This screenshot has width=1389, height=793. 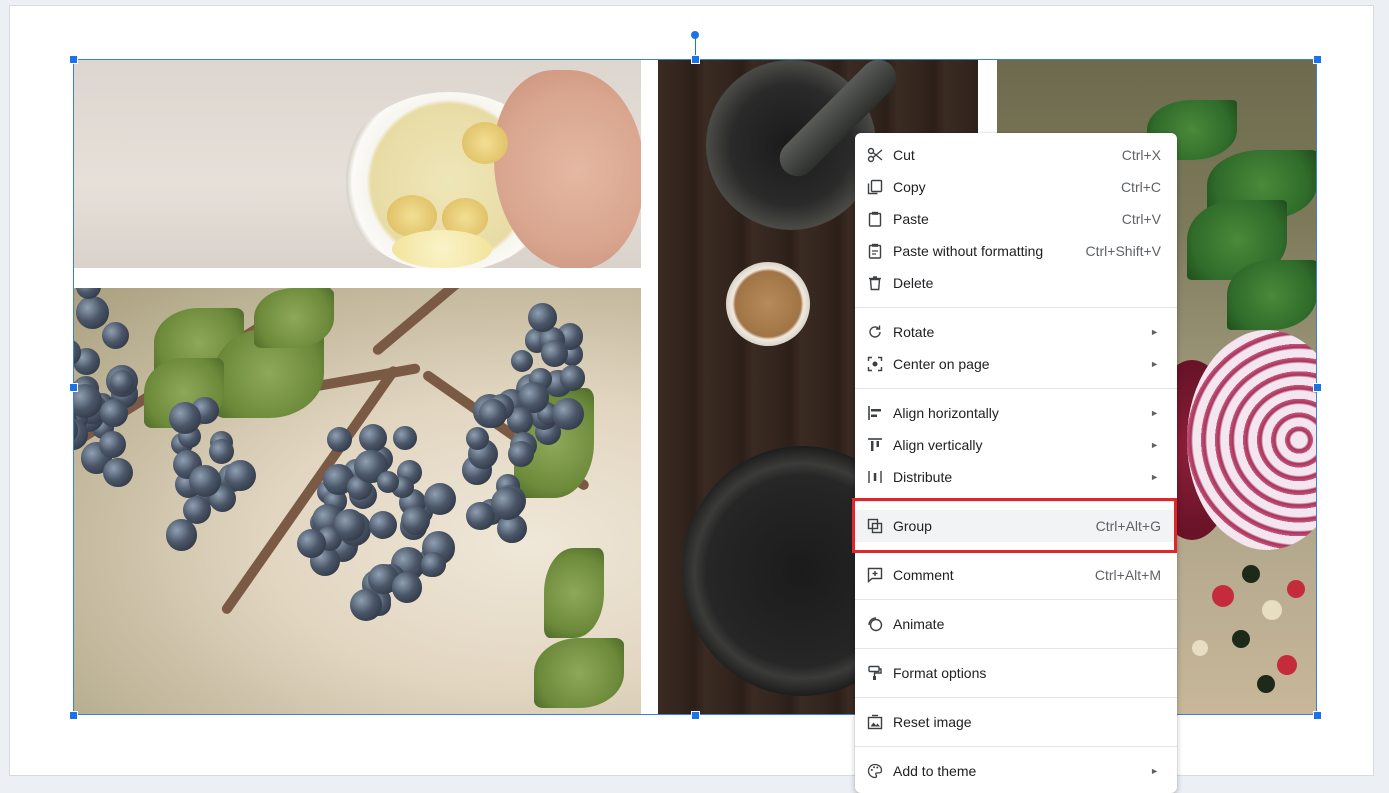 What do you see at coordinates (1016, 526) in the screenshot?
I see `menu-item-group: Group Ctrl+Alt+G` at bounding box center [1016, 526].